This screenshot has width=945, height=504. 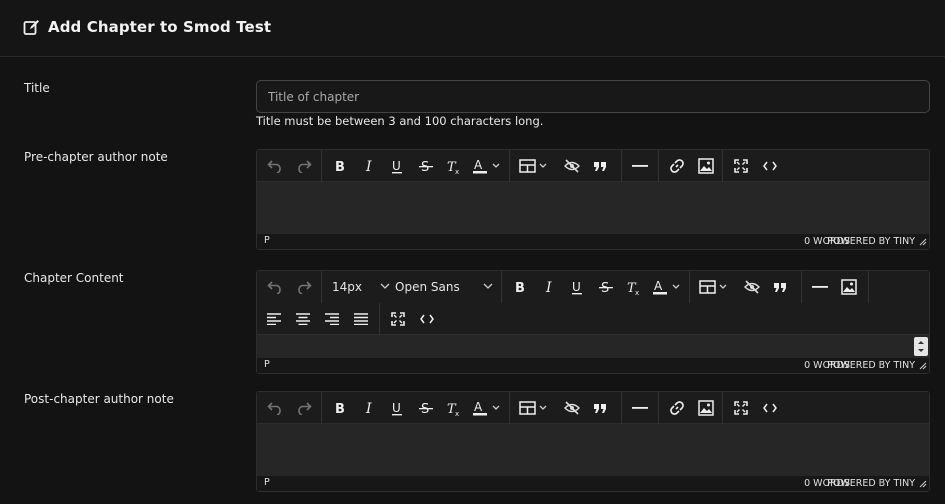 I want to click on fullscreen-icon, so click(x=398, y=319).